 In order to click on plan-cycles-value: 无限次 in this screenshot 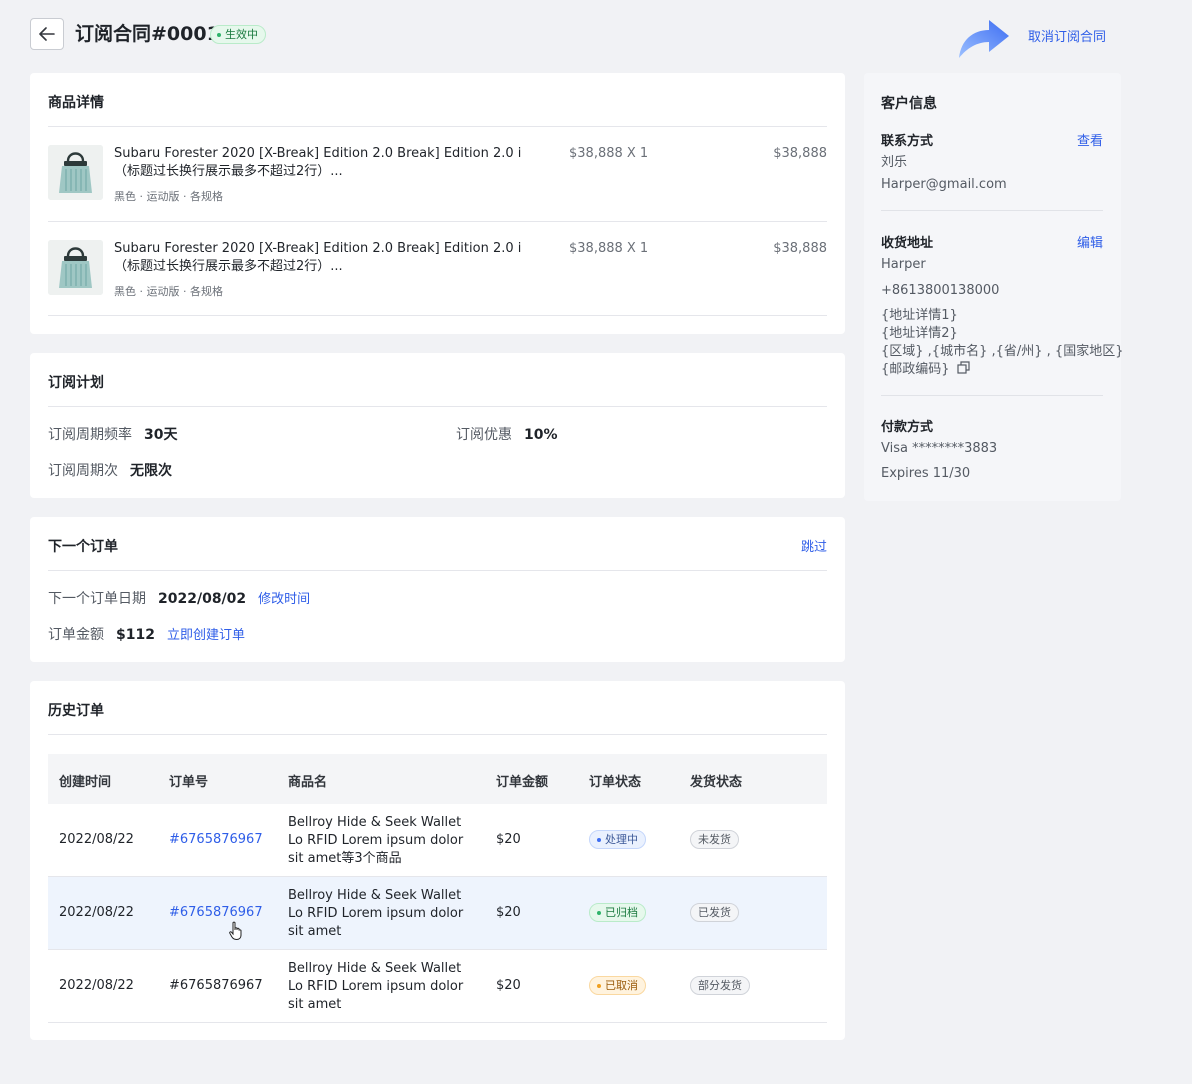, I will do `click(151, 471)`.